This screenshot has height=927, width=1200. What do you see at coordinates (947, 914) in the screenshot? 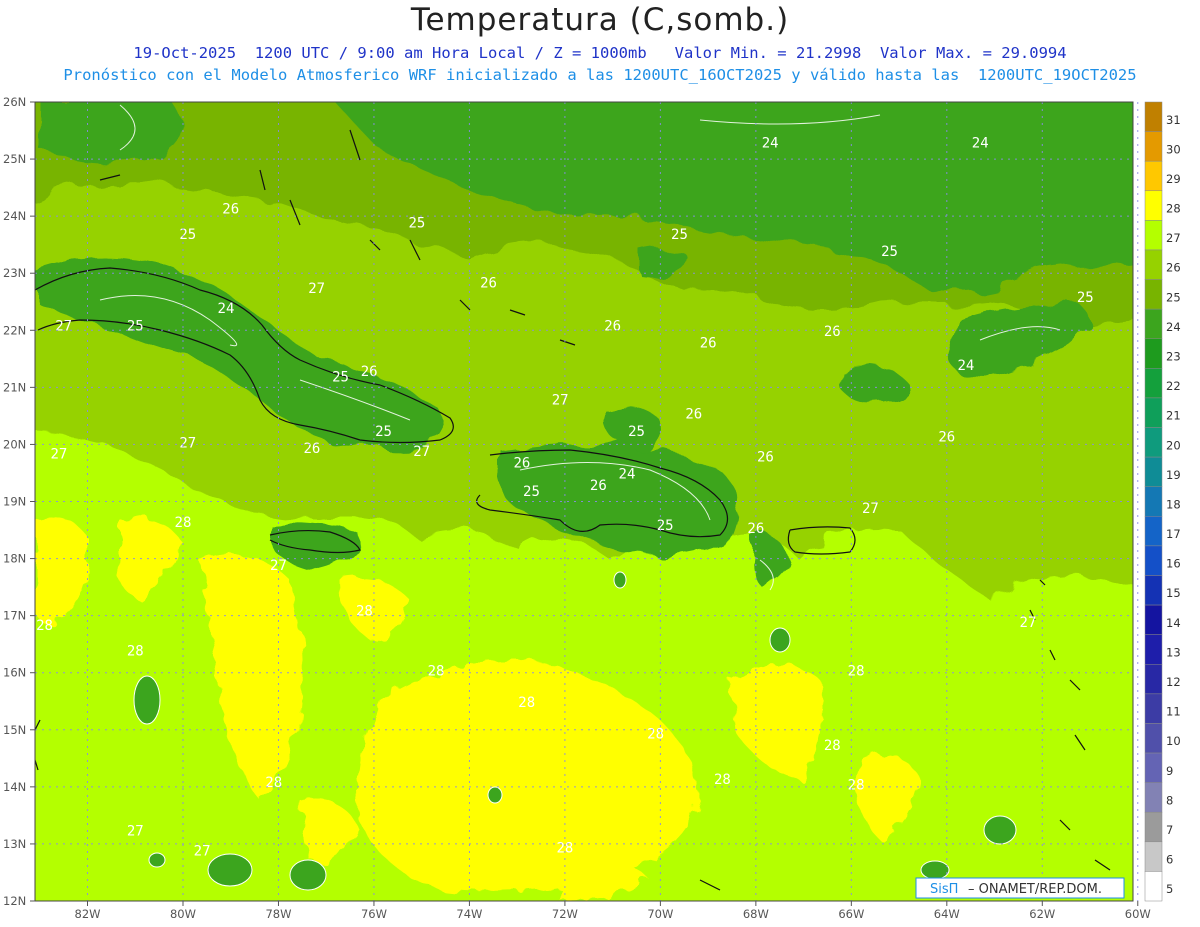
I see `lon-tick-label: 64W` at bounding box center [947, 914].